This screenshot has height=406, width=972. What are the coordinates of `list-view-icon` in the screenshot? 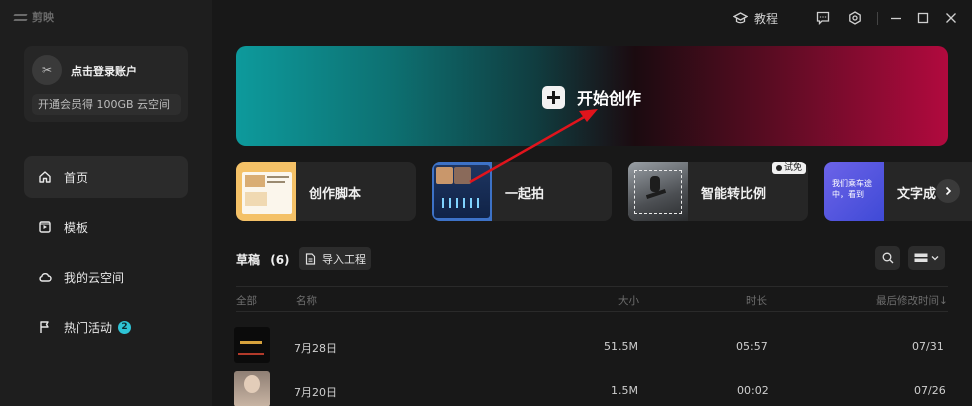 It's located at (921, 257).